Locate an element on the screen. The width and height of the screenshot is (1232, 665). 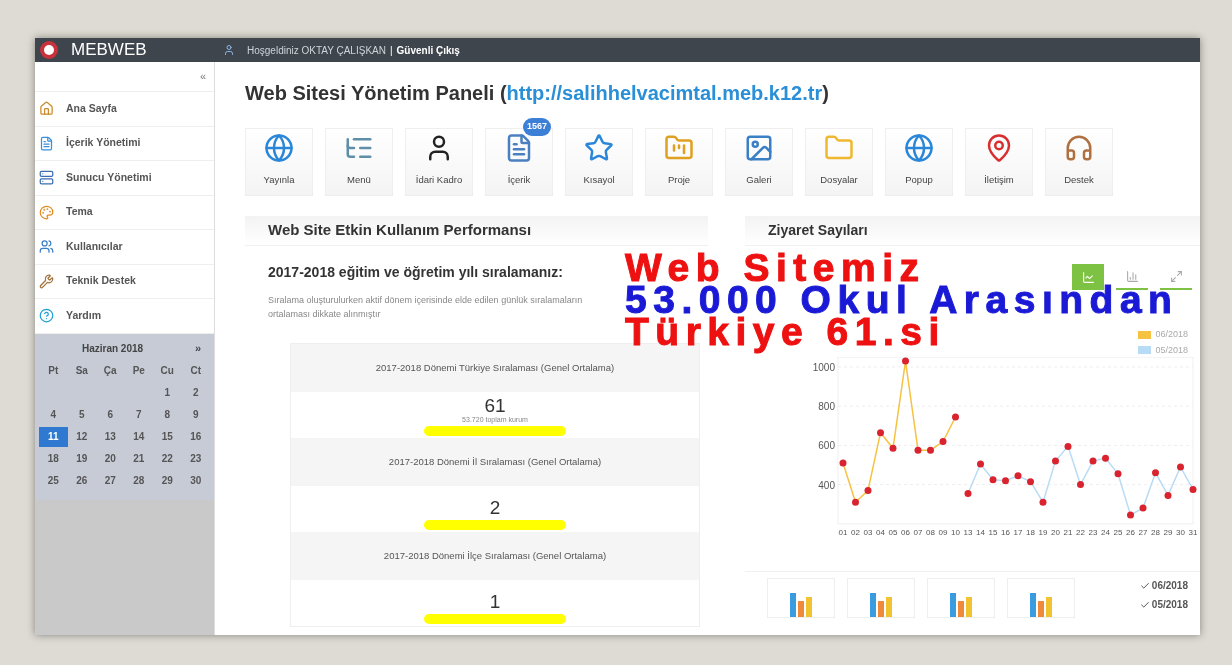
calendar-day: 15 is located at coordinates (167, 436).